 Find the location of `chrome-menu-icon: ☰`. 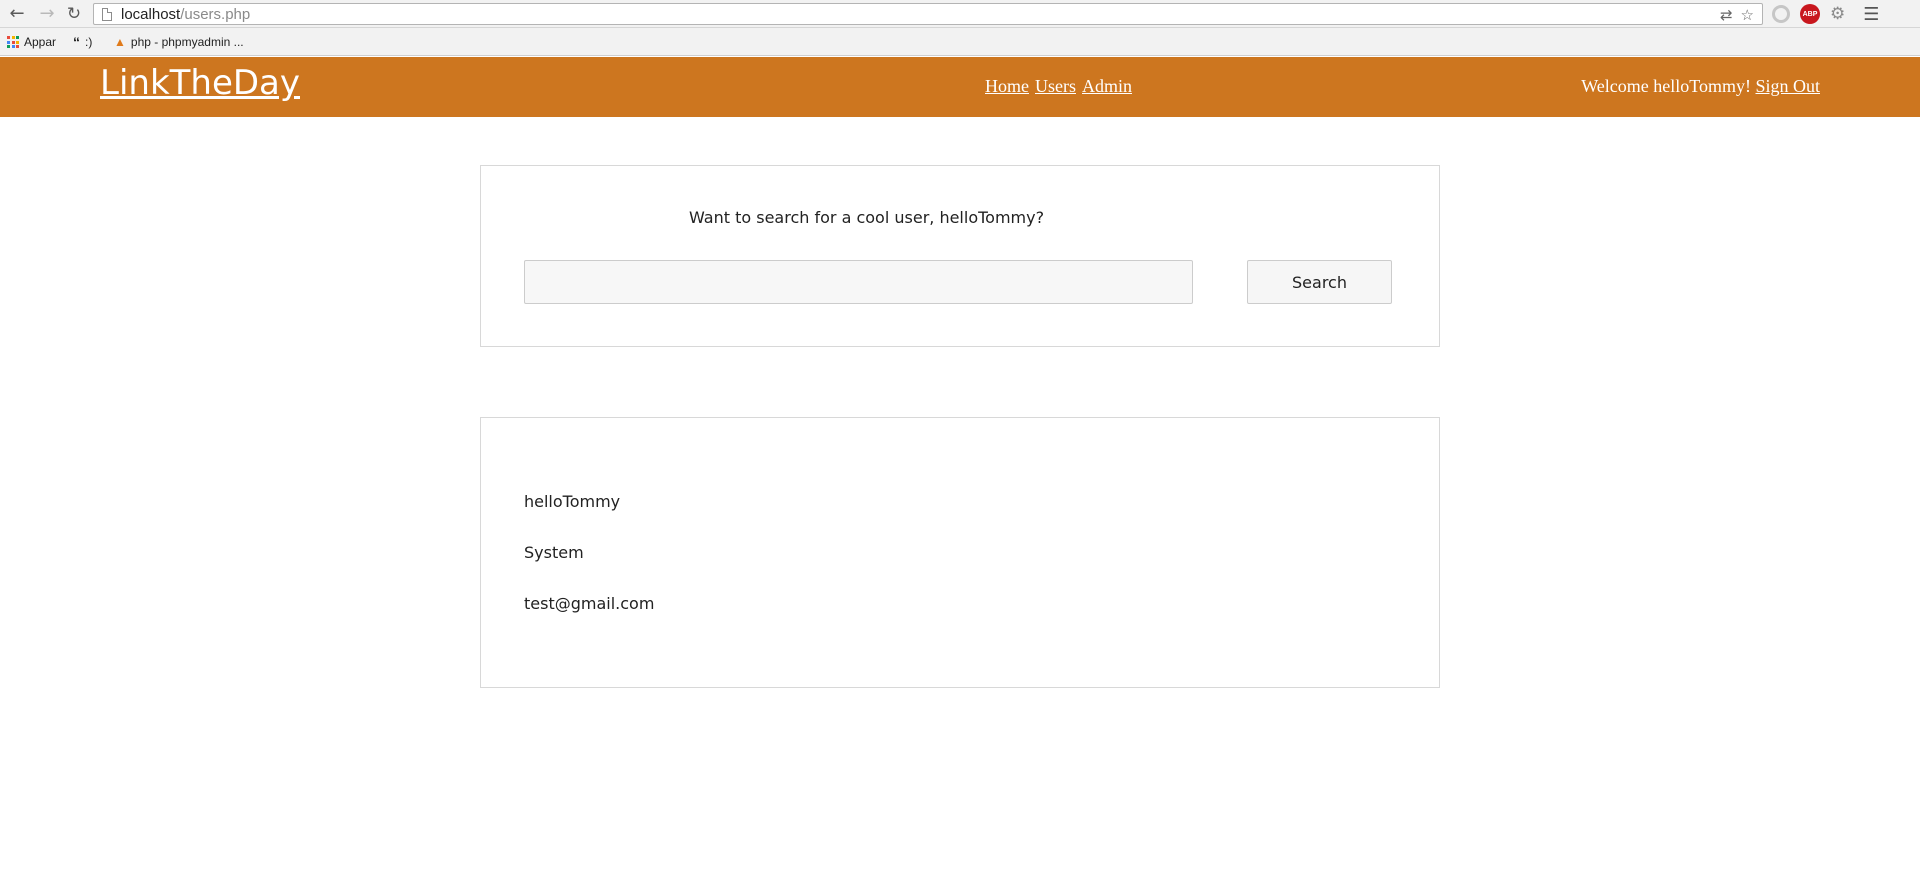

chrome-menu-icon: ☰ is located at coordinates (1871, 14).